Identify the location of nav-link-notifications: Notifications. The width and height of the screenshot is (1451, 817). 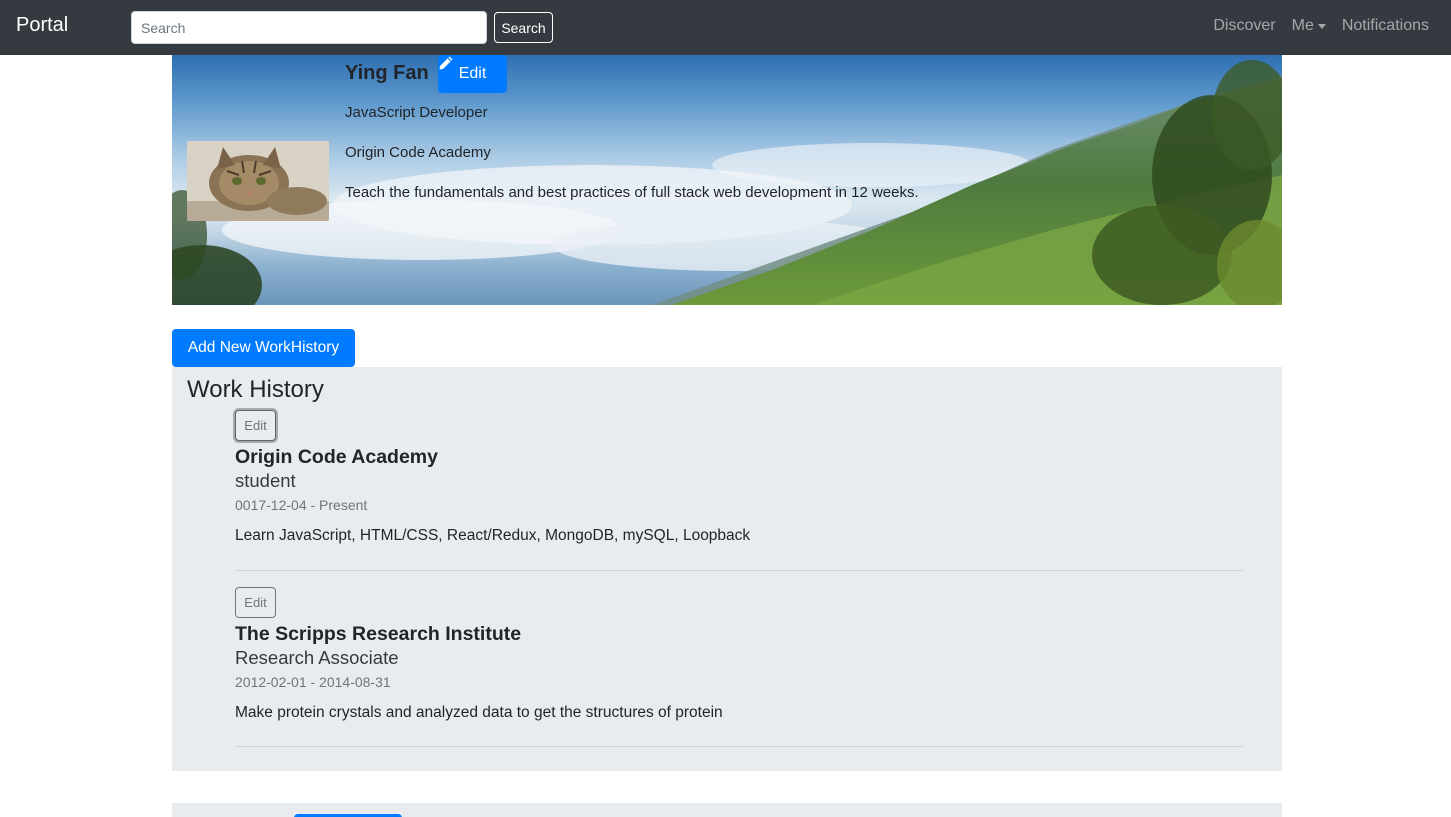
(1385, 26).